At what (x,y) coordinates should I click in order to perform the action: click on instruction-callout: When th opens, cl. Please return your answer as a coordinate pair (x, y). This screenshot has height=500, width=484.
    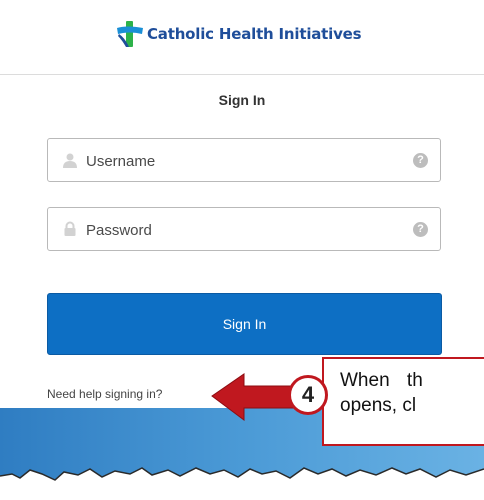
    Looking at the image, I should click on (403, 401).